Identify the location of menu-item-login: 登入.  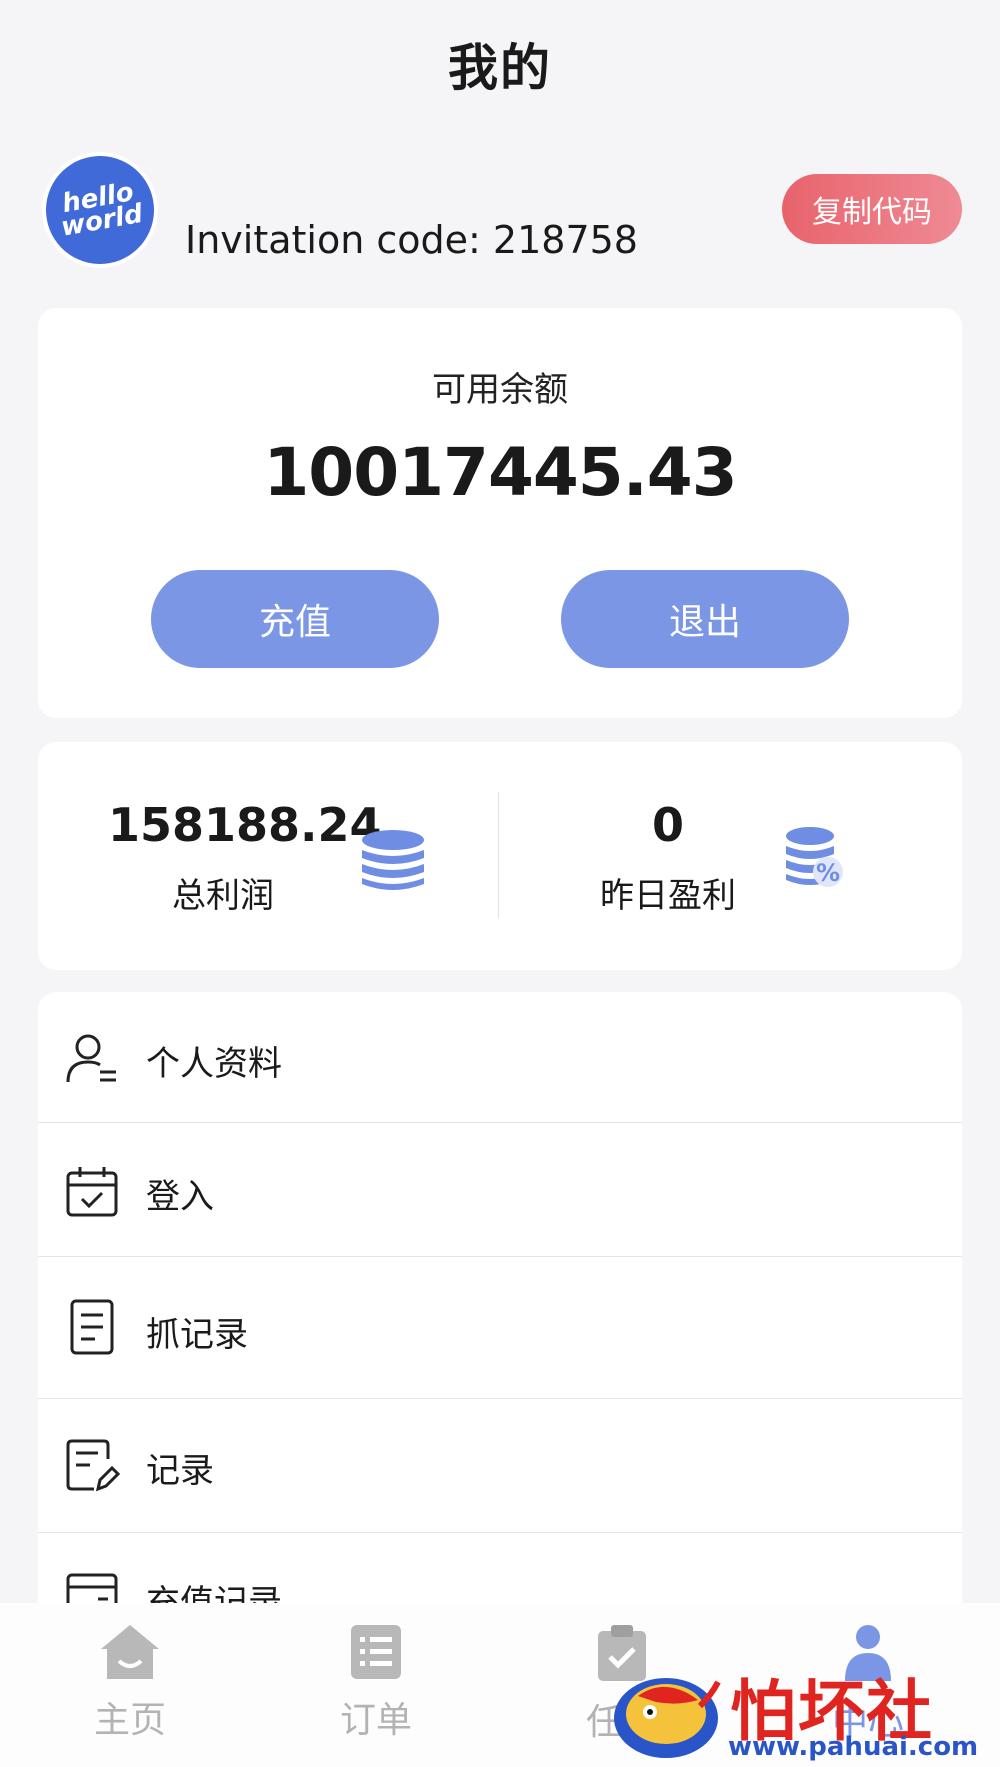
(500, 1190).